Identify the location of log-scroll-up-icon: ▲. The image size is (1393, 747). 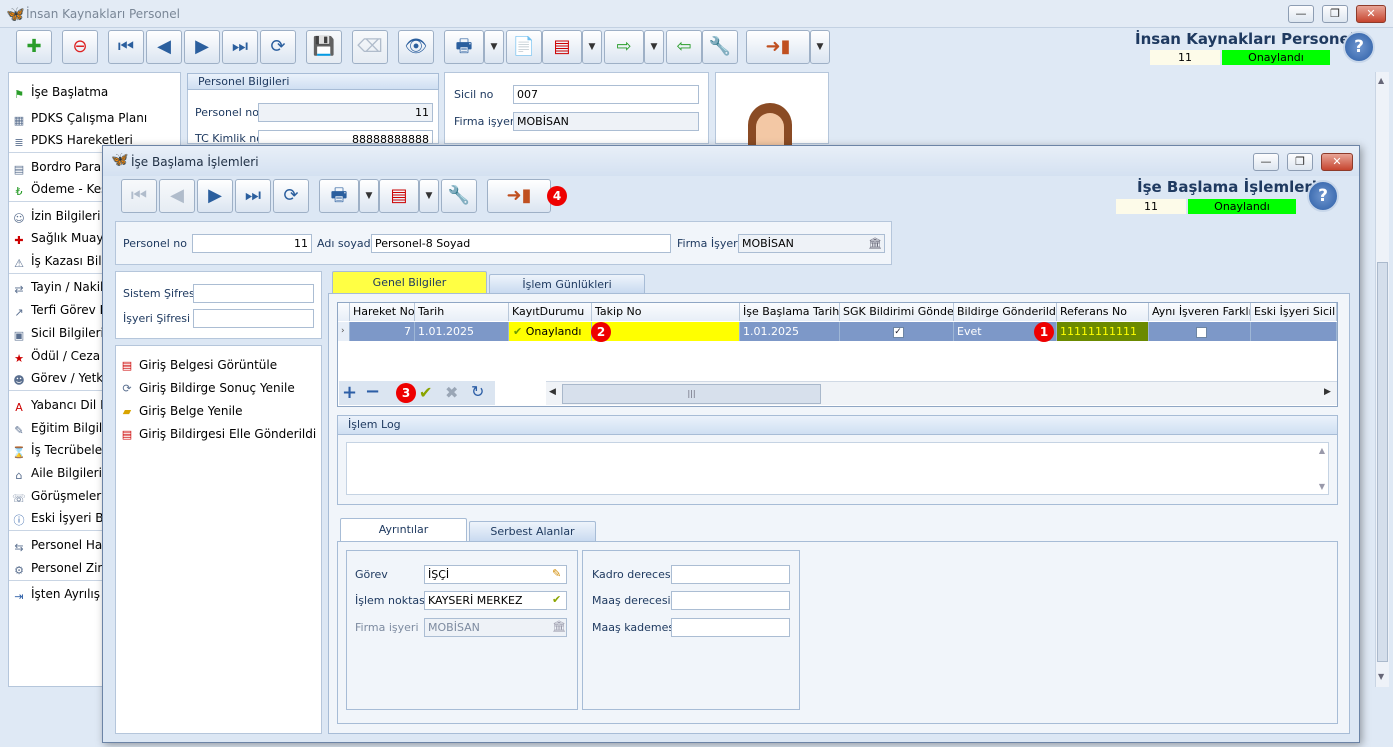
(1322, 450).